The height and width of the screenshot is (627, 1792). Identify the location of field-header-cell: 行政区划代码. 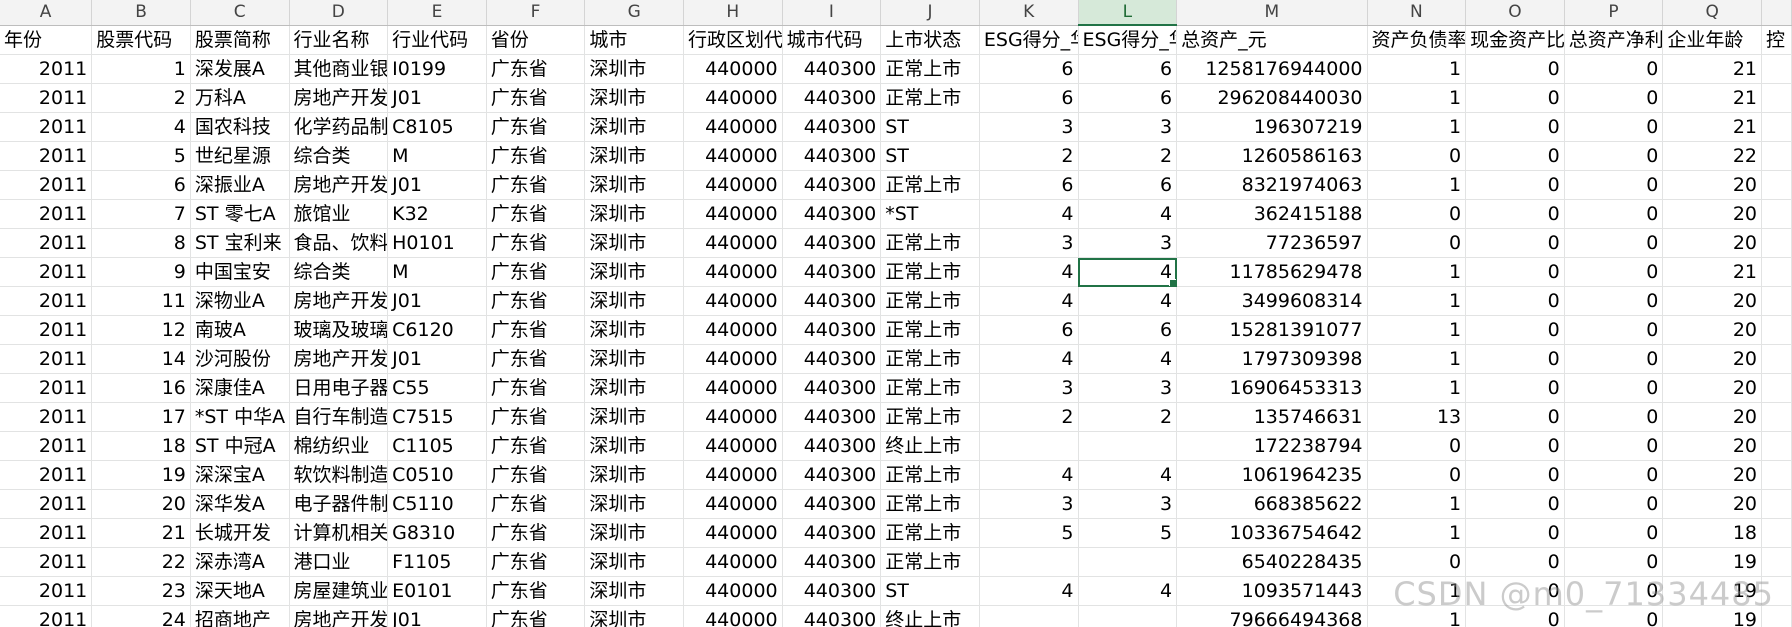
(733, 40).